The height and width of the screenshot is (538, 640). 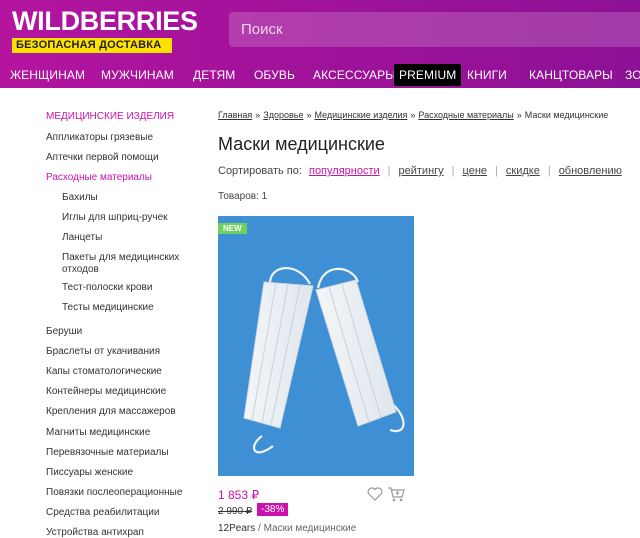 What do you see at coordinates (122, 288) in the screenshot?
I see `sidebar-subitem: Тест-полоски крови` at bounding box center [122, 288].